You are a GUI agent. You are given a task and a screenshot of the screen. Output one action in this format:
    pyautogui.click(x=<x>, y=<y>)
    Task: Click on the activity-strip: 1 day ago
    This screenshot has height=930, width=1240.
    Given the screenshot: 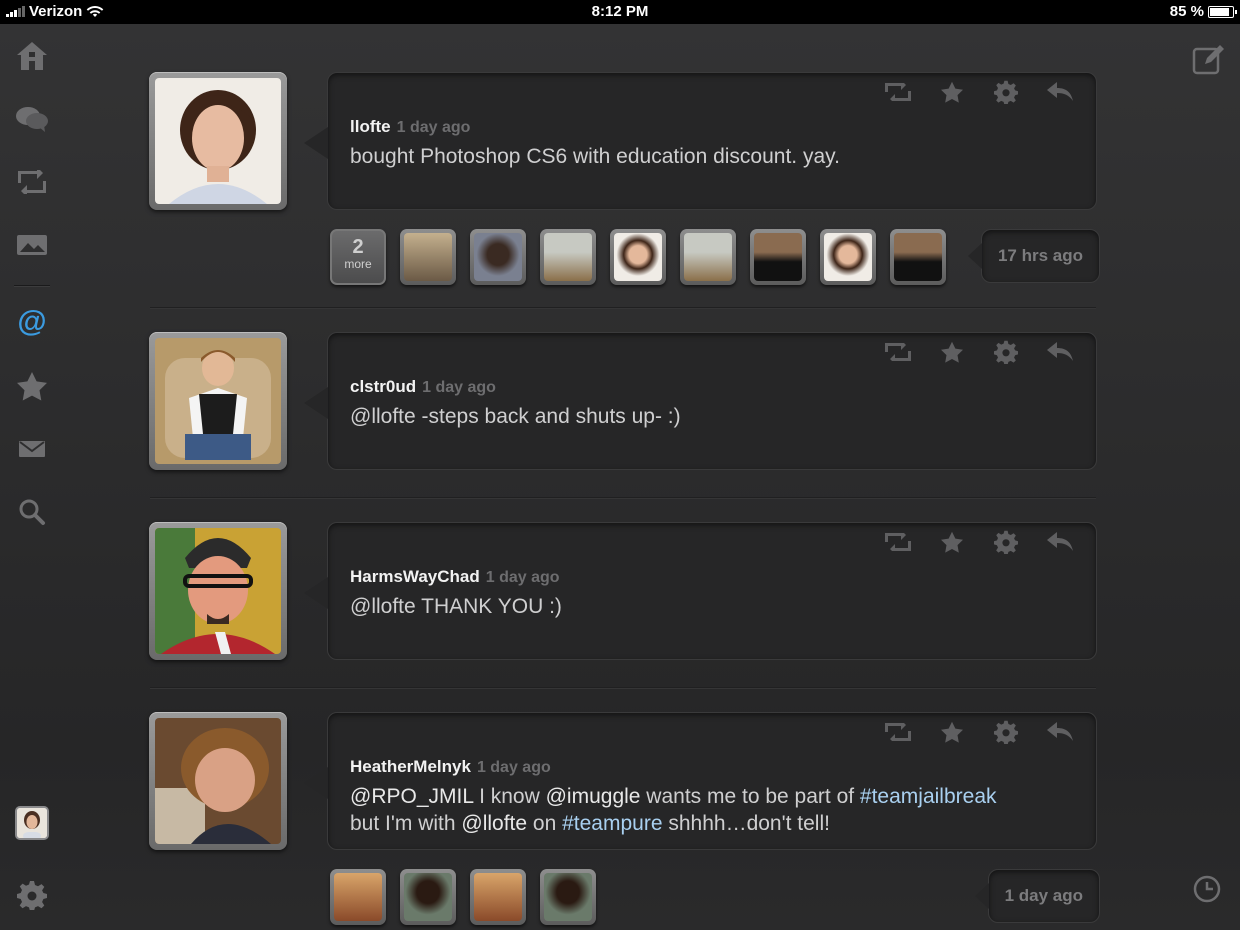 What is the action you would take?
    pyautogui.click(x=715, y=897)
    